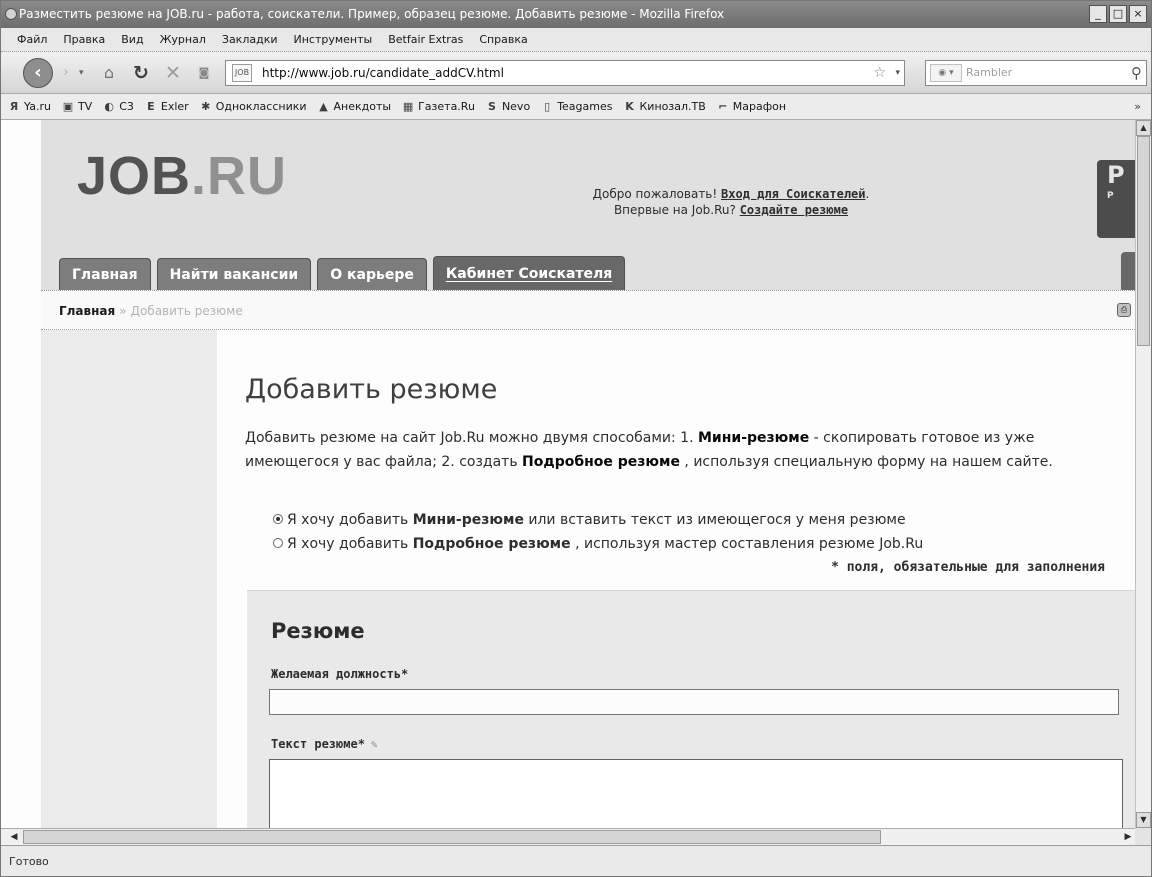 The image size is (1152, 877). What do you see at coordinates (87, 311) in the screenshot?
I see `breadcrumb-home: Главная` at bounding box center [87, 311].